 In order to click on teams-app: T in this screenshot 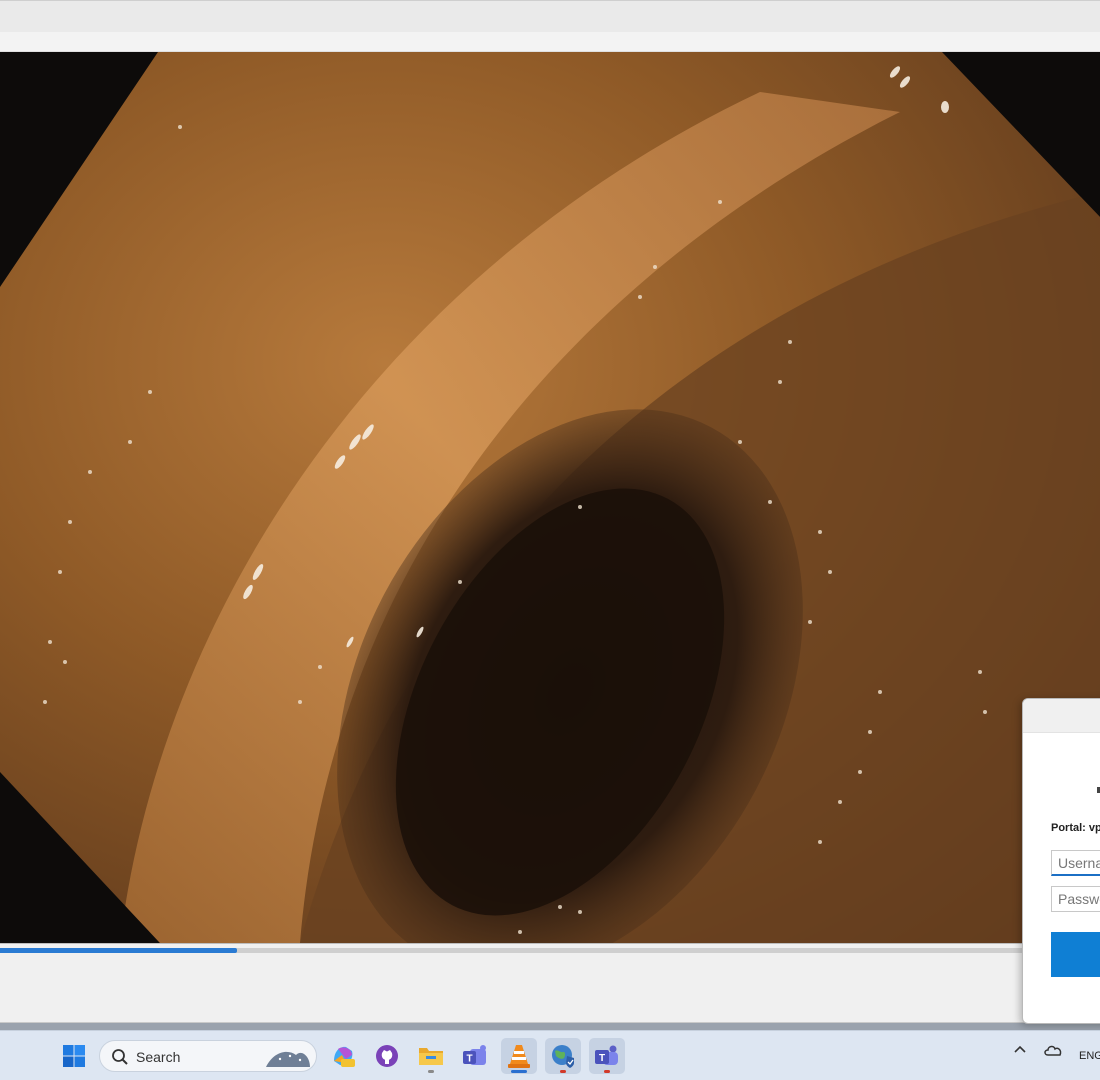, I will do `click(607, 1056)`.